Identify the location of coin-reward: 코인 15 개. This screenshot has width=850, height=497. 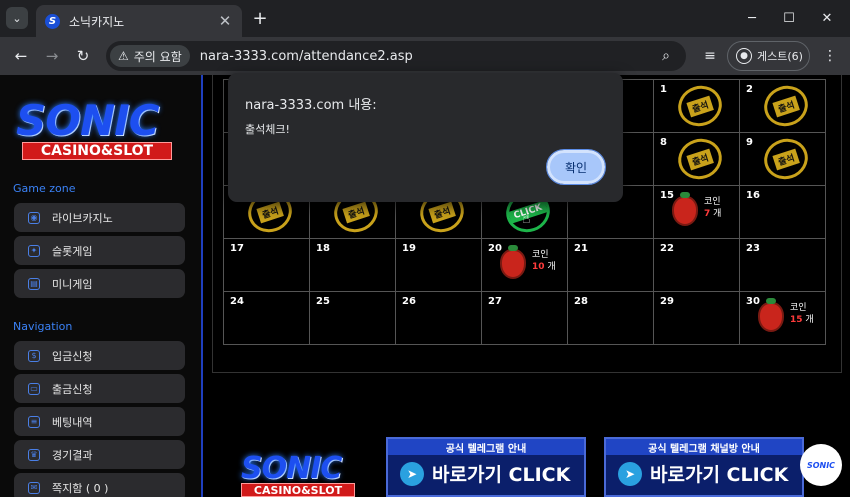
(786, 315).